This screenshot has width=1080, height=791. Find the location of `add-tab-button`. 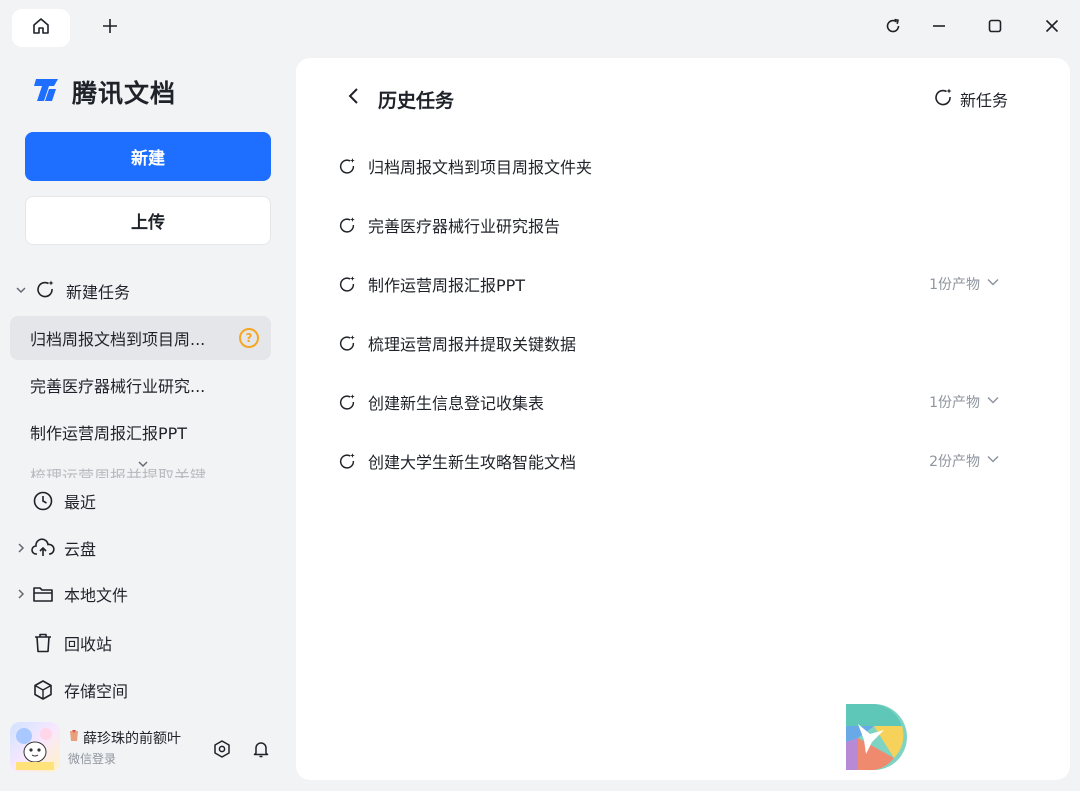

add-tab-button is located at coordinates (110, 28).